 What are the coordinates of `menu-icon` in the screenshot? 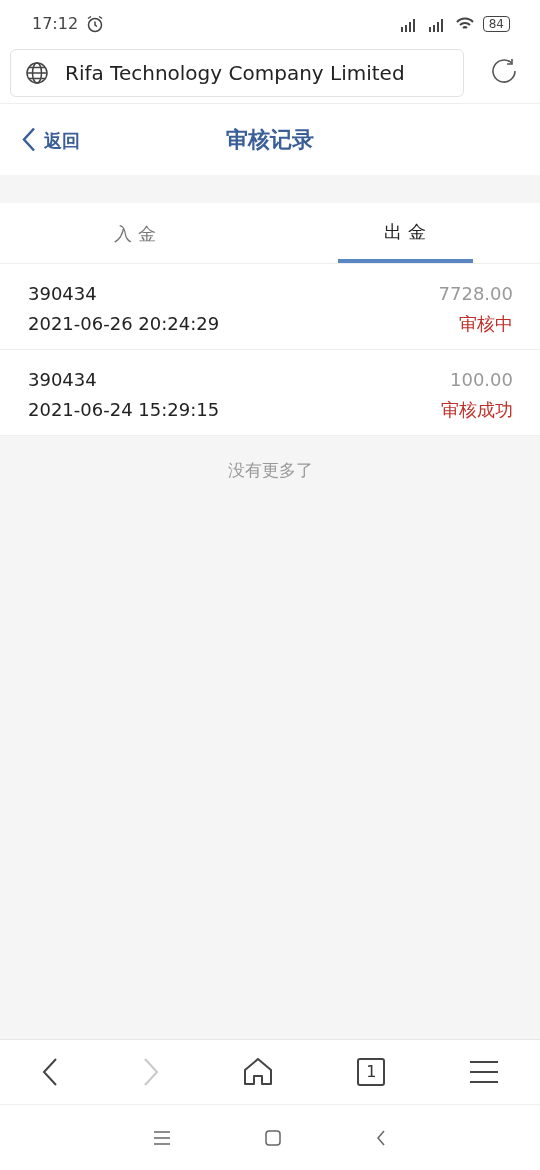 It's located at (483, 1072).